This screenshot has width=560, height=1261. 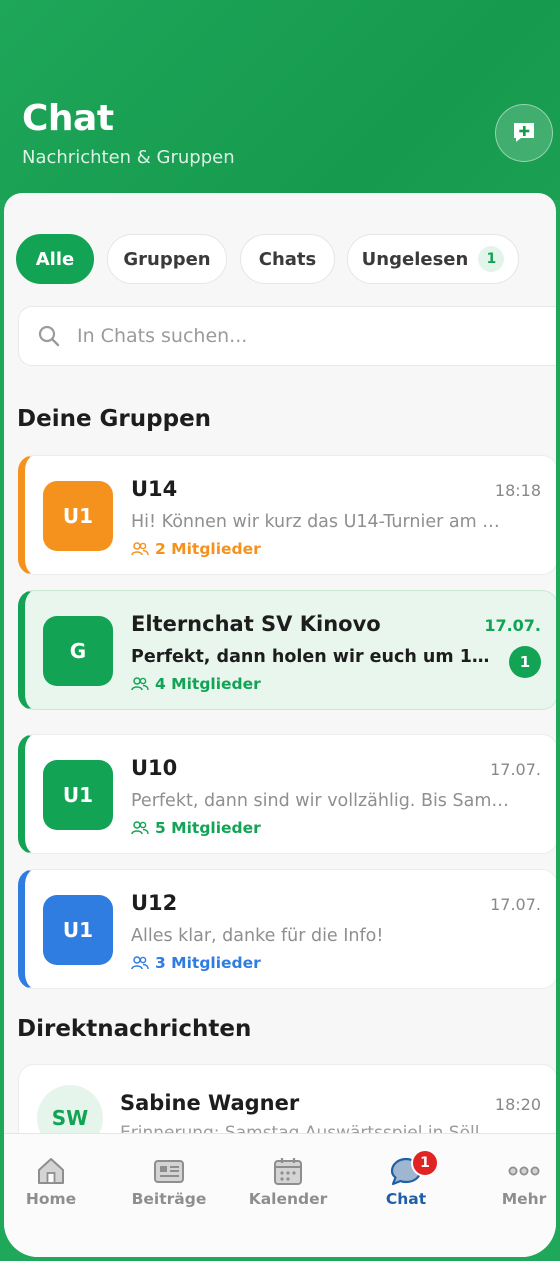 I want to click on section-title-direct: Direktnachrichten, so click(x=134, y=1029).